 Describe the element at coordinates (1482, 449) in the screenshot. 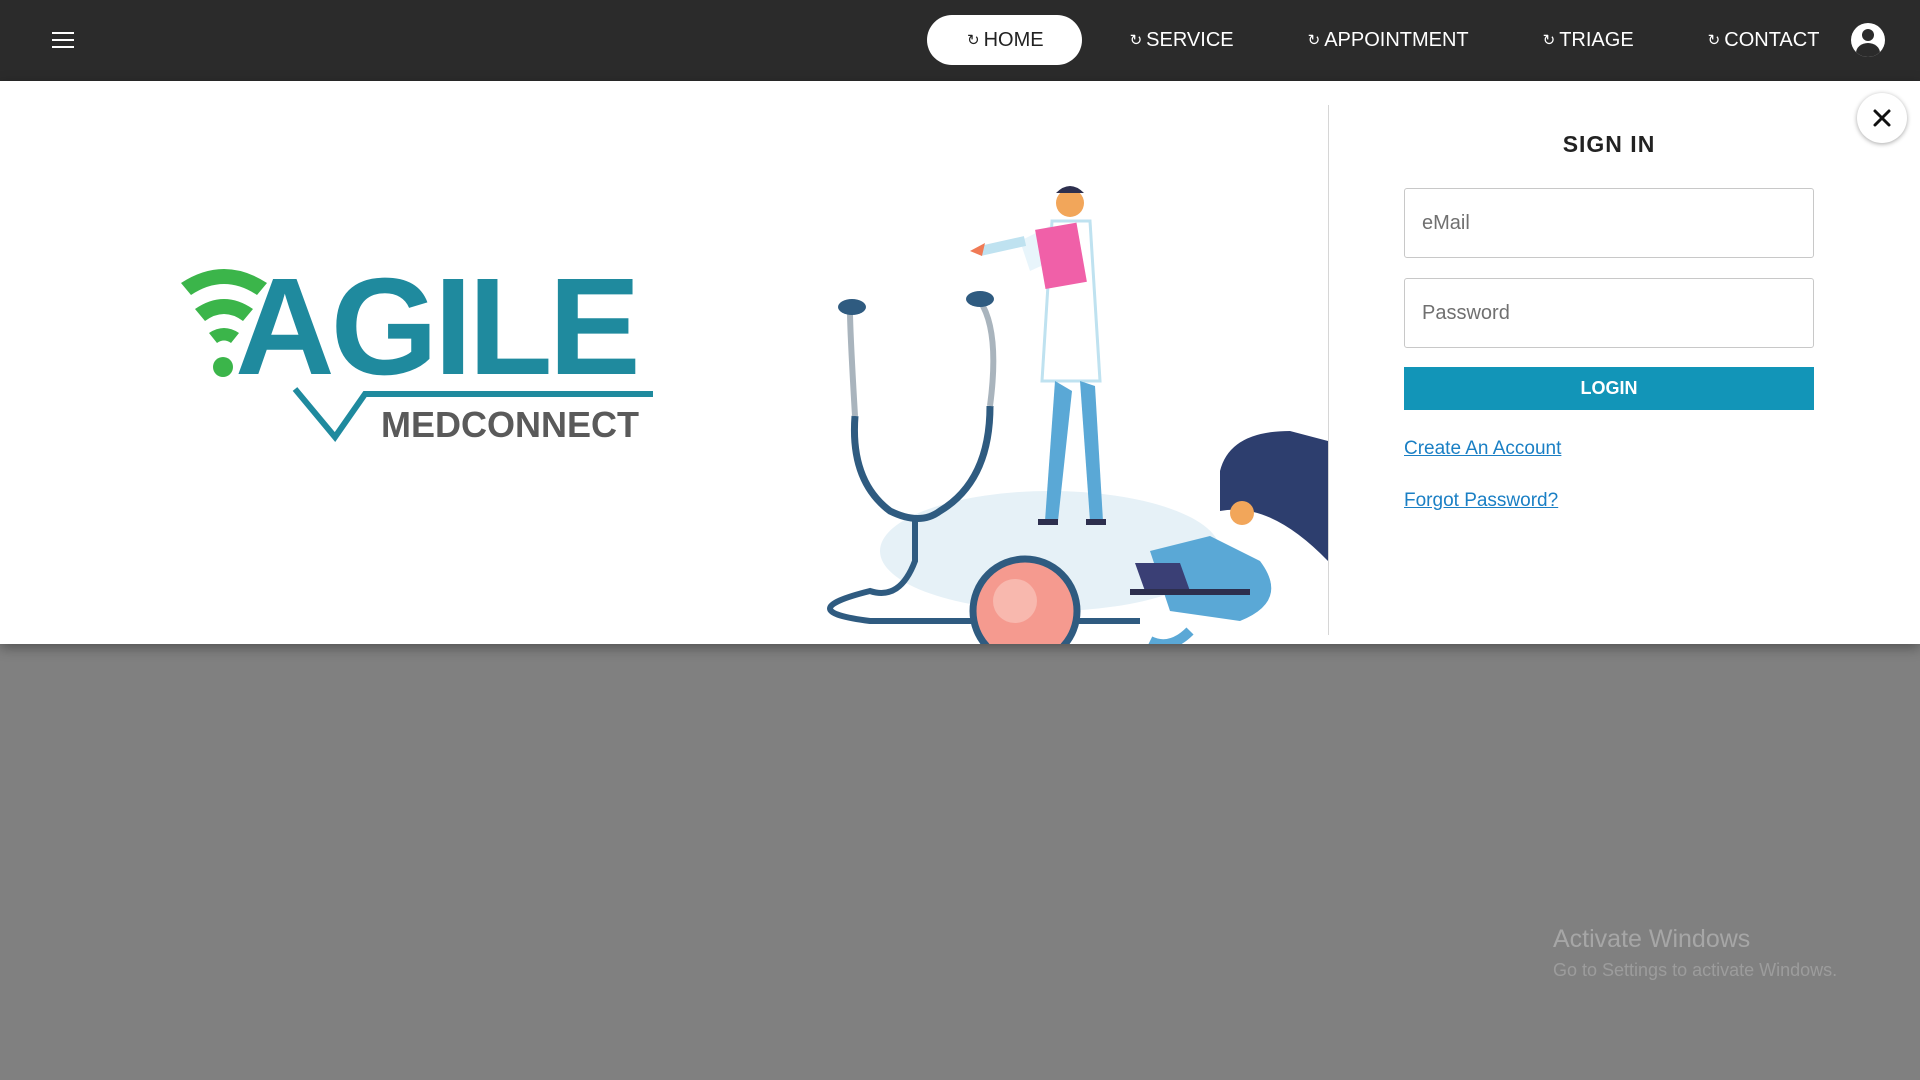

I see `create-account-link: Create An Account` at that location.